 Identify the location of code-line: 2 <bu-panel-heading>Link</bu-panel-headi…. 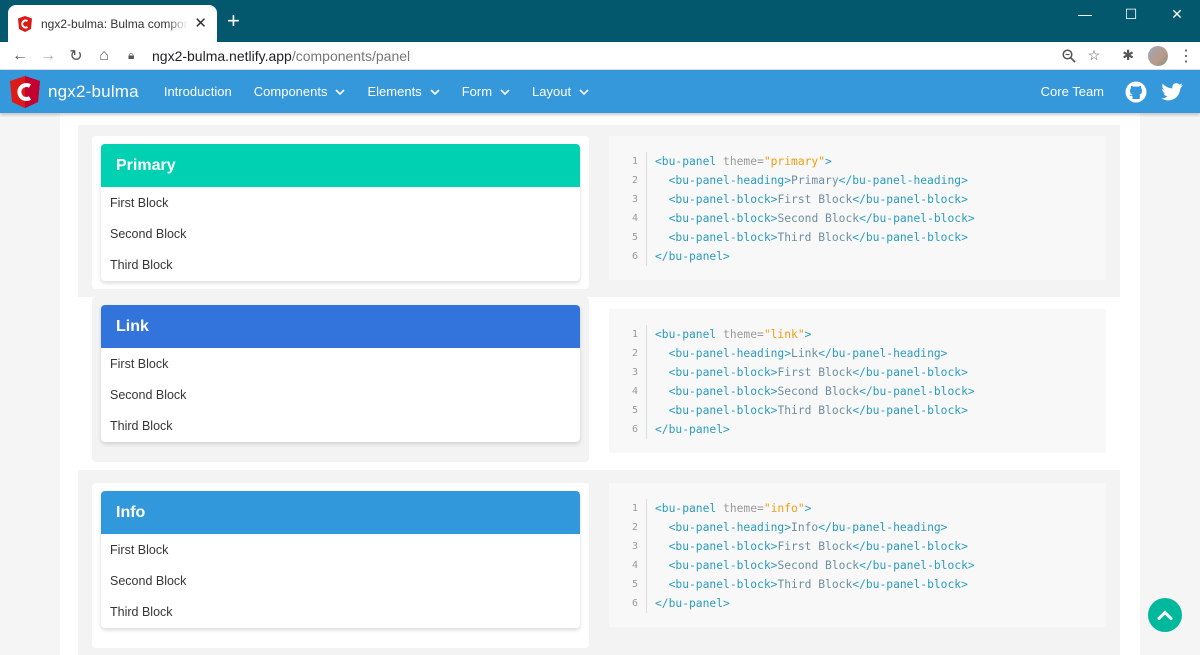
(864, 353).